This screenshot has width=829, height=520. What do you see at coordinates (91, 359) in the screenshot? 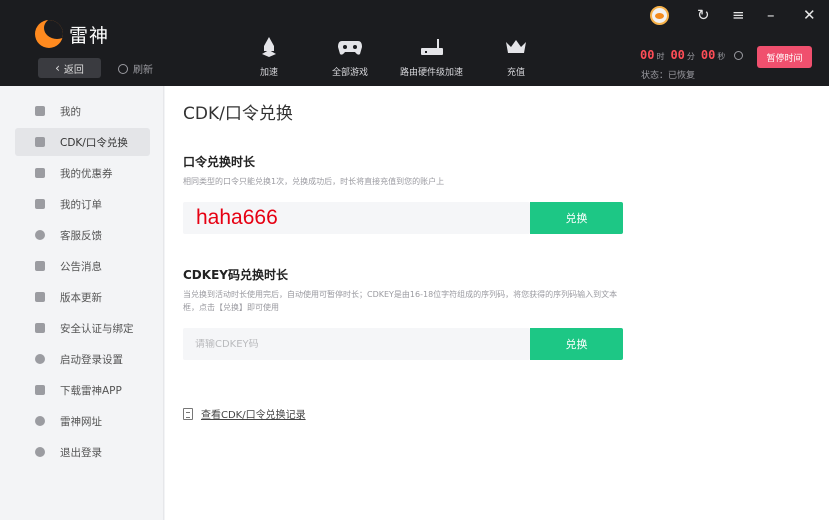
I see `sidebar-item-label: 启动登录设置` at bounding box center [91, 359].